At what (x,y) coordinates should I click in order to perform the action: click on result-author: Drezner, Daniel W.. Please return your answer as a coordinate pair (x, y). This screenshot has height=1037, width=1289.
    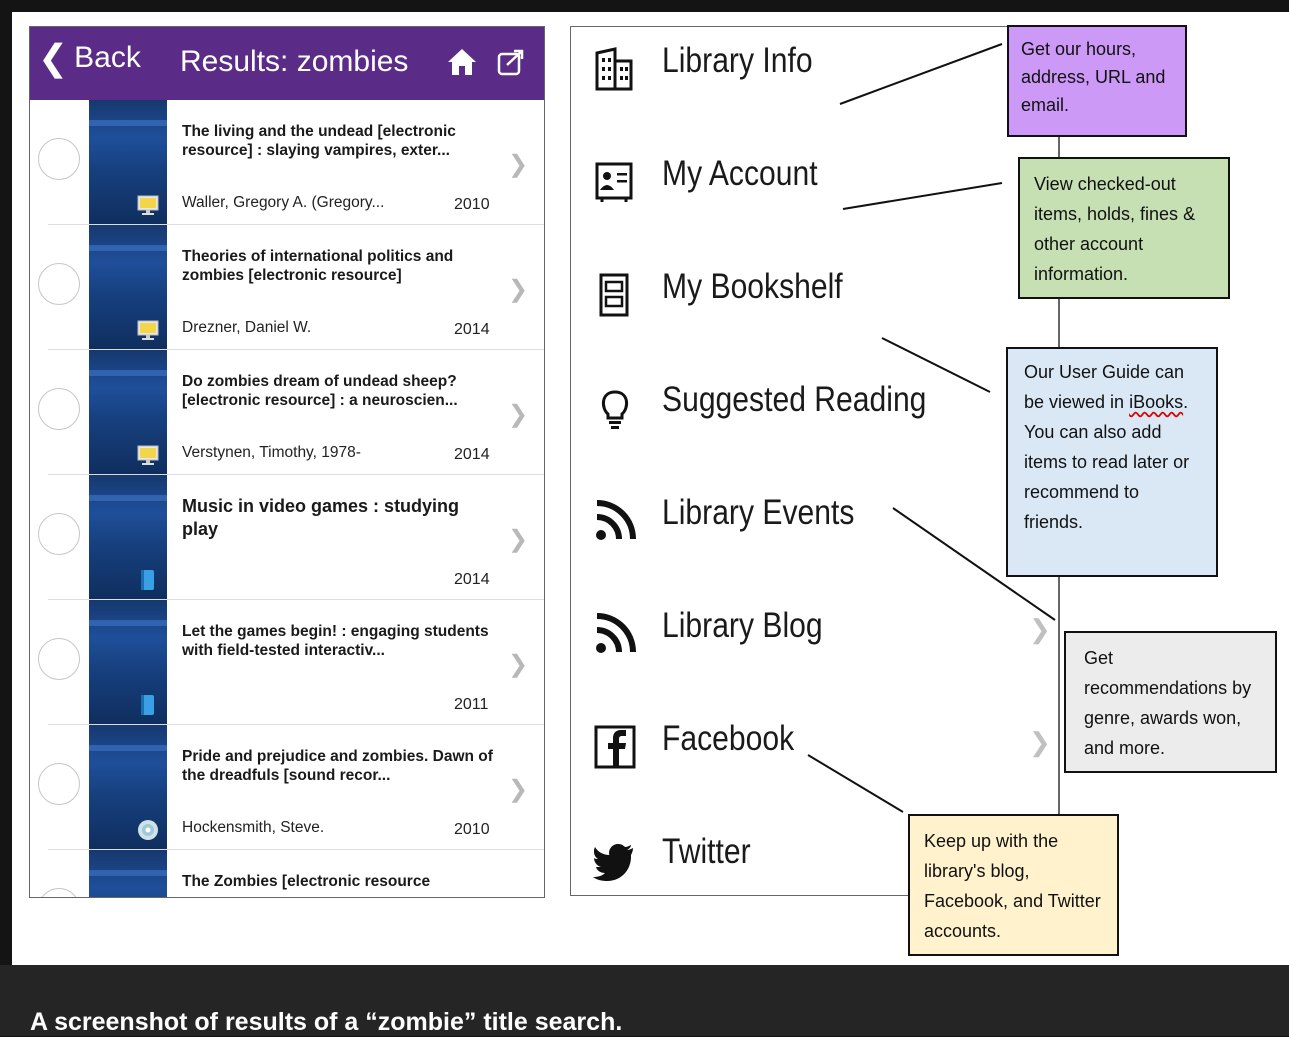
    Looking at the image, I should click on (247, 327).